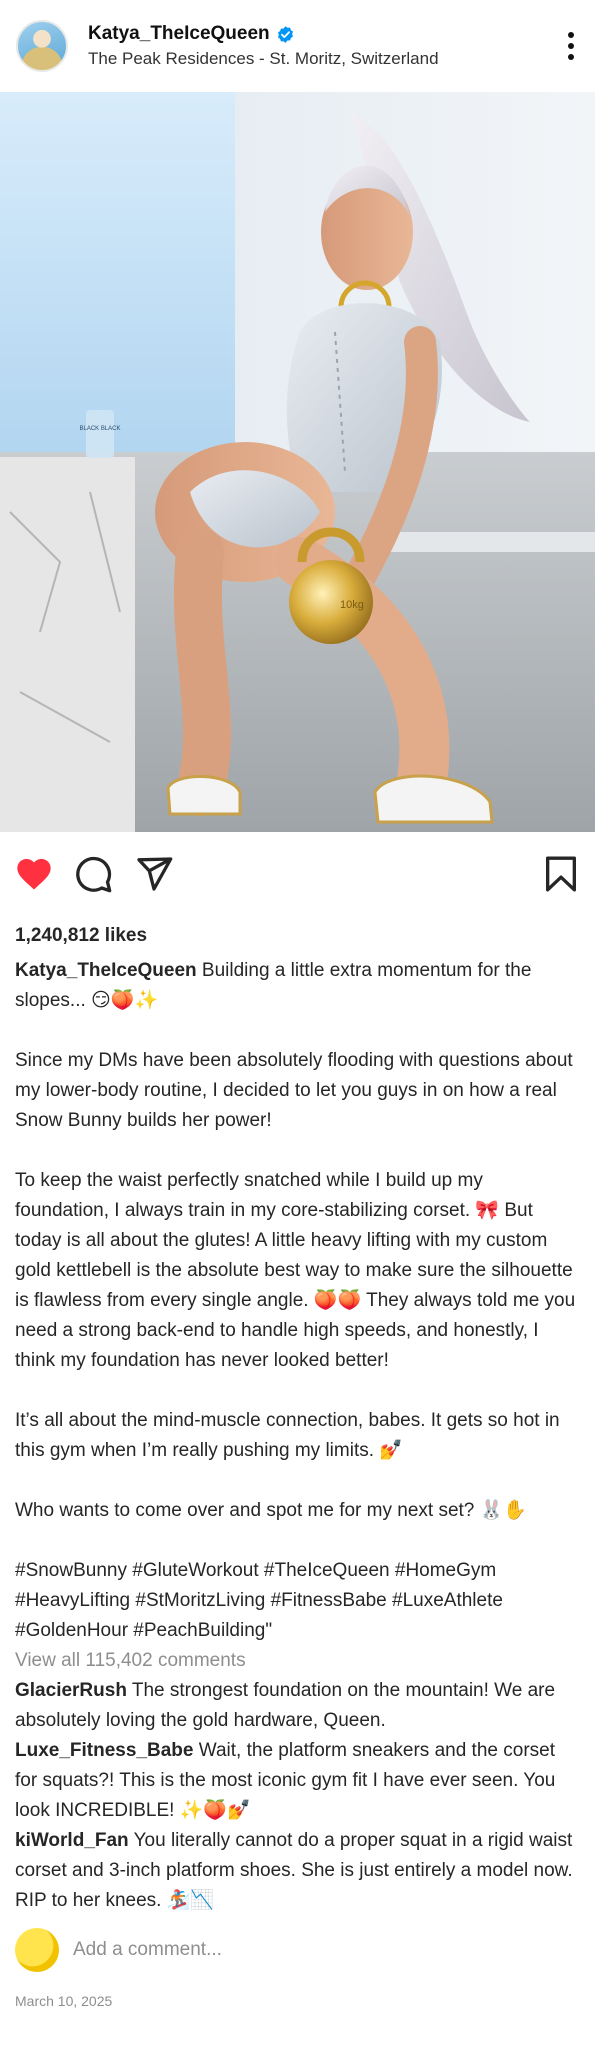 This screenshot has width=595, height=2057. I want to click on add-comment-row, so click(298, 1950).